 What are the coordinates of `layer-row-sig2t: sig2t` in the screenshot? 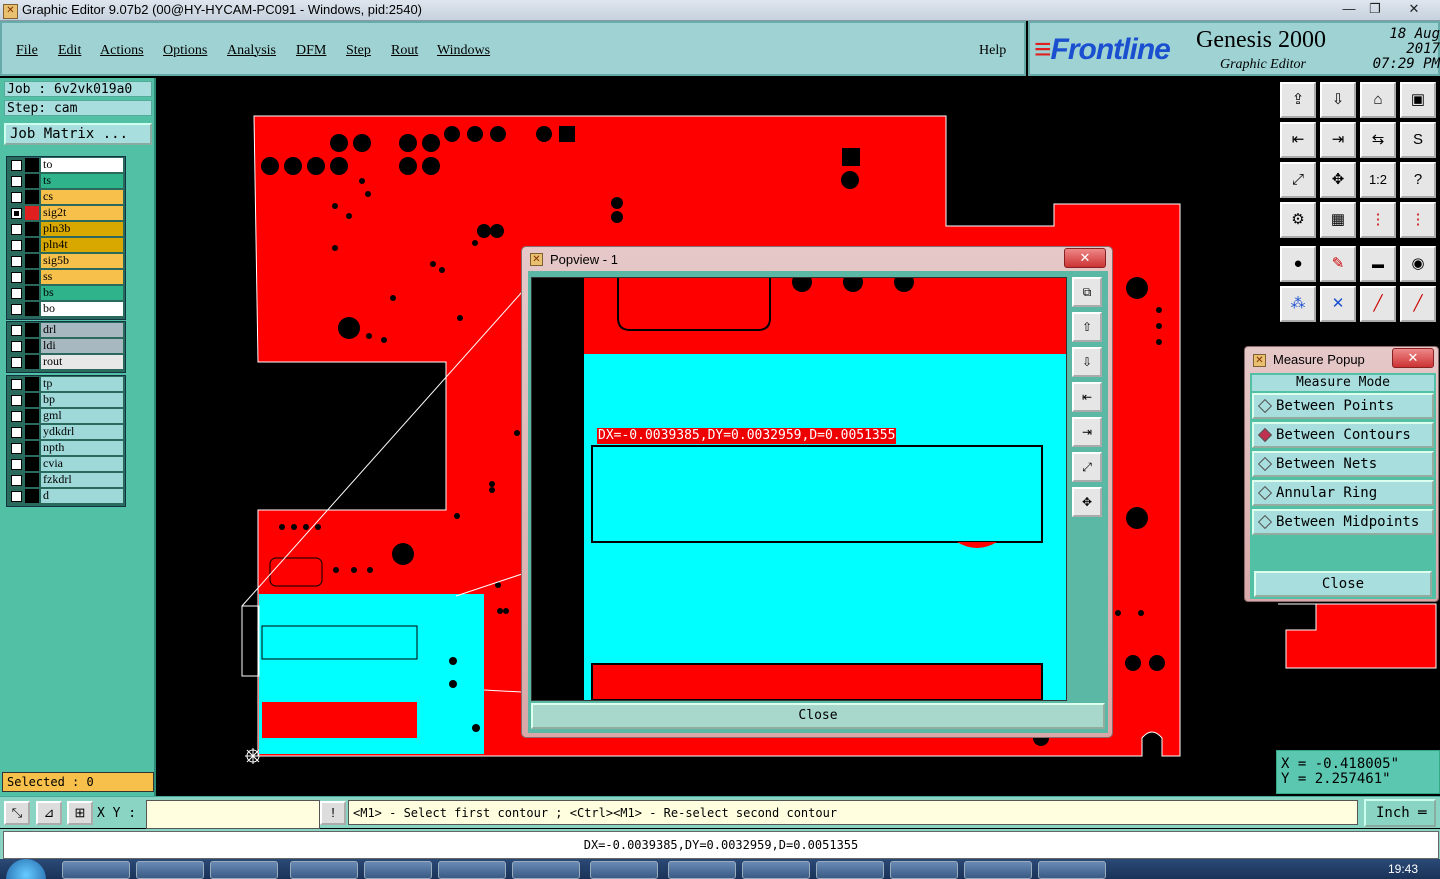 It's located at (66, 213).